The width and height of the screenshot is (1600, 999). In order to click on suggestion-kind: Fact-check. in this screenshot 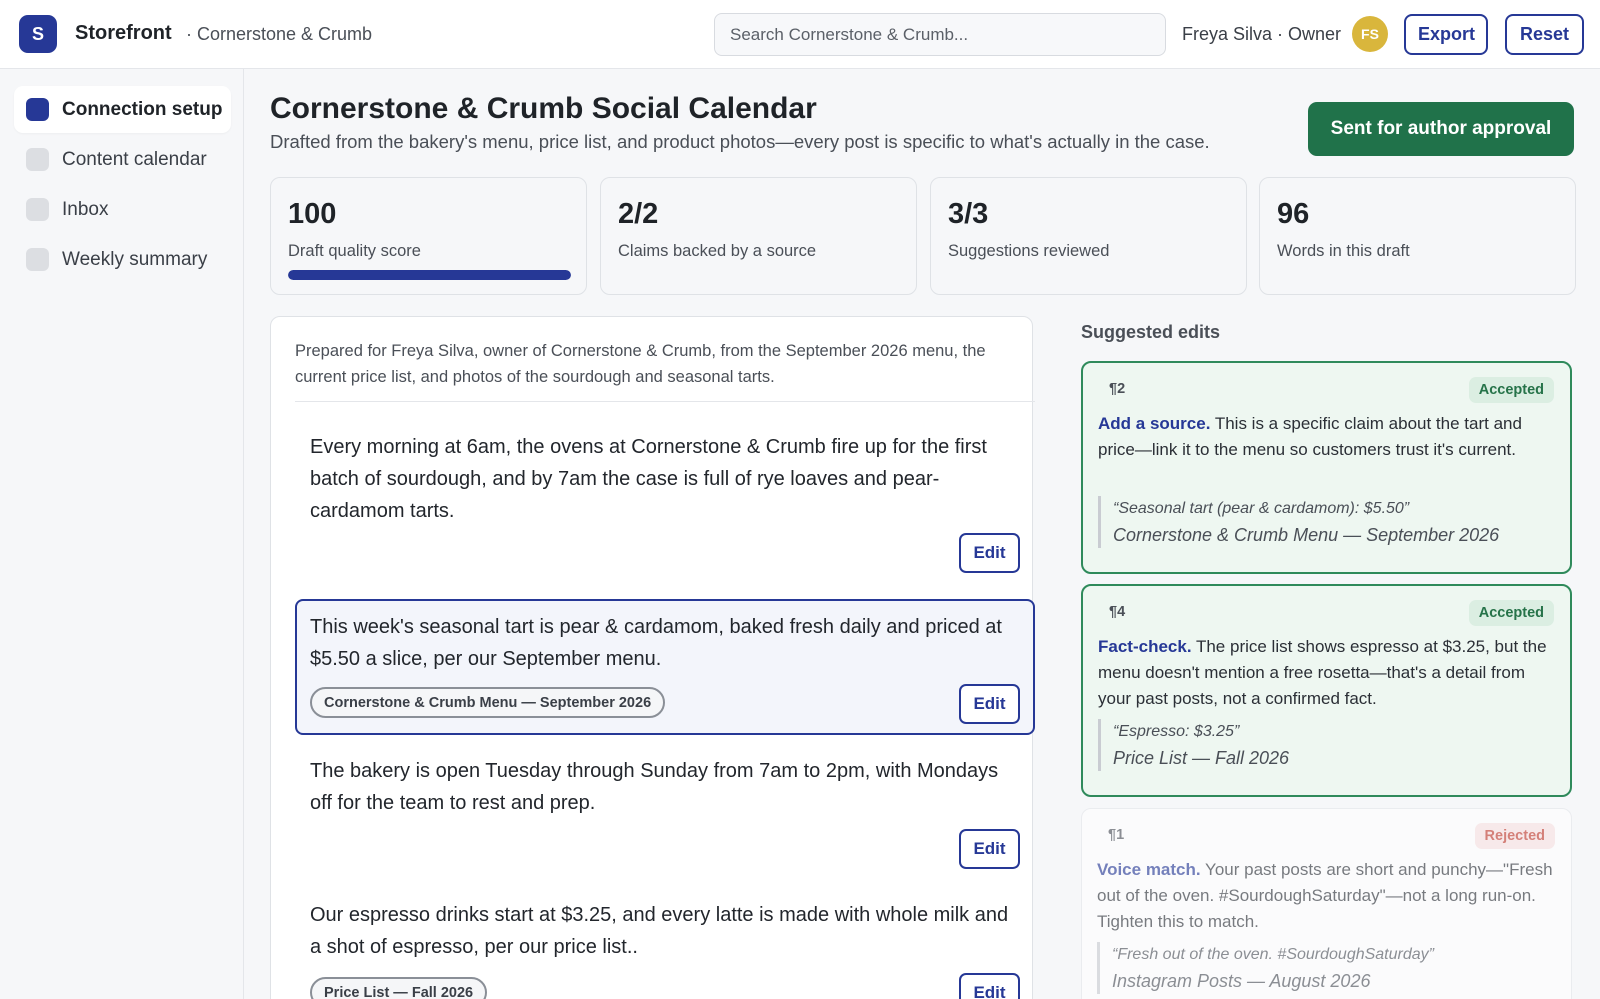, I will do `click(1145, 646)`.